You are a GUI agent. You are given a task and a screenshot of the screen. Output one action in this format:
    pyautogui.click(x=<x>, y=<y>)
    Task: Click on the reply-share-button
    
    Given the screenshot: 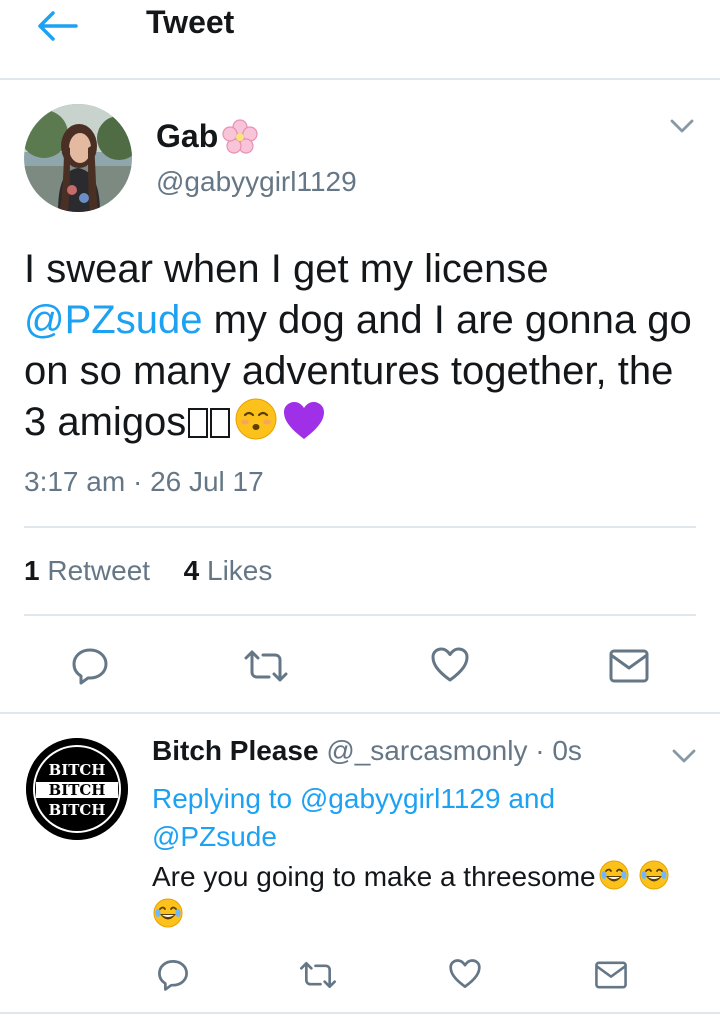 What is the action you would take?
    pyautogui.click(x=611, y=977)
    